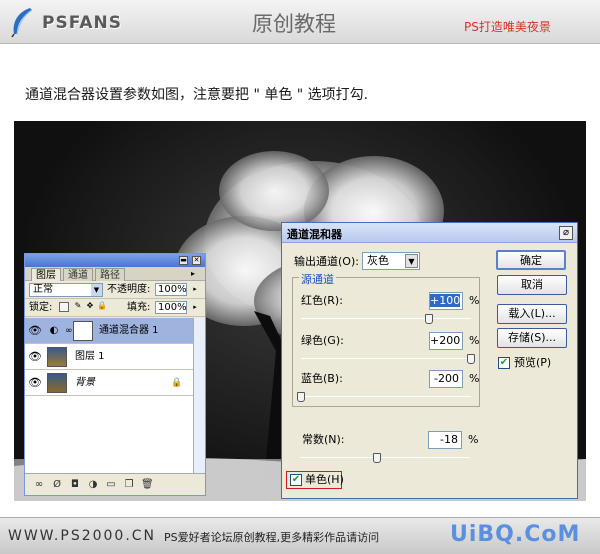 This screenshot has width=600, height=554. Describe the element at coordinates (85, 382) in the screenshot. I see `layer-name: 背景` at that location.